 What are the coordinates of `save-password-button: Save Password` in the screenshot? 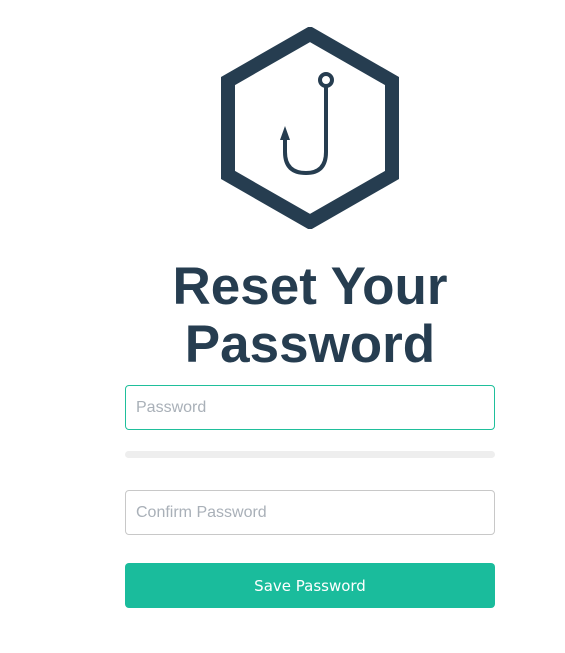 It's located at (310, 585).